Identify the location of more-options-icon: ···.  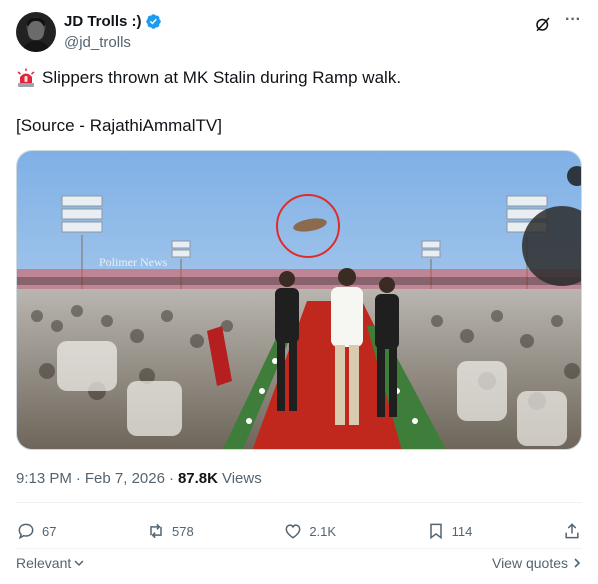
(573, 21).